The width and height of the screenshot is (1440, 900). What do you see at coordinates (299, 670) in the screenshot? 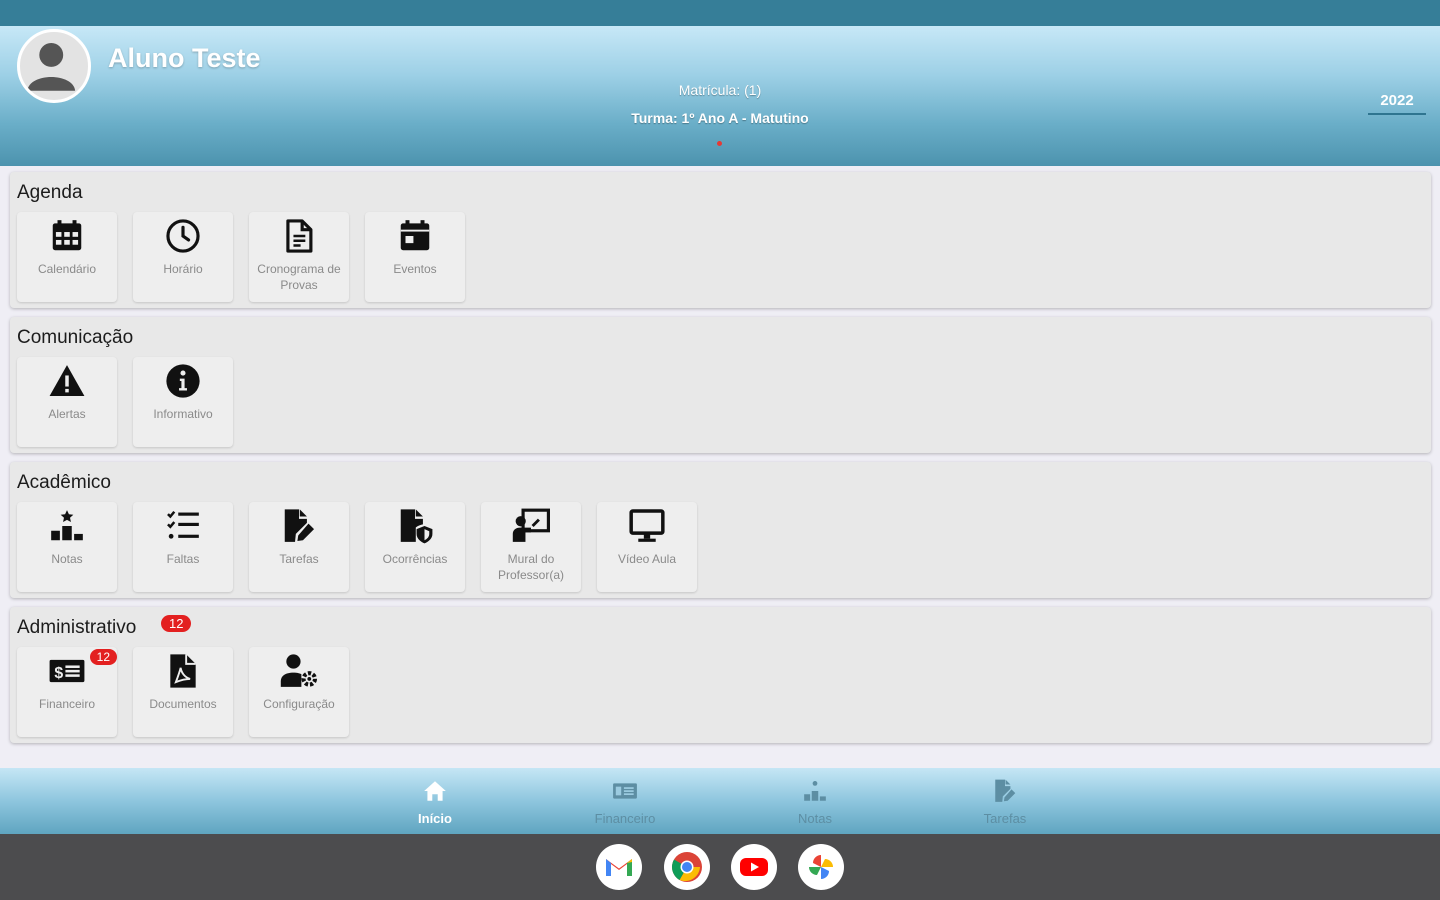
I see `user-settings-icon` at bounding box center [299, 670].